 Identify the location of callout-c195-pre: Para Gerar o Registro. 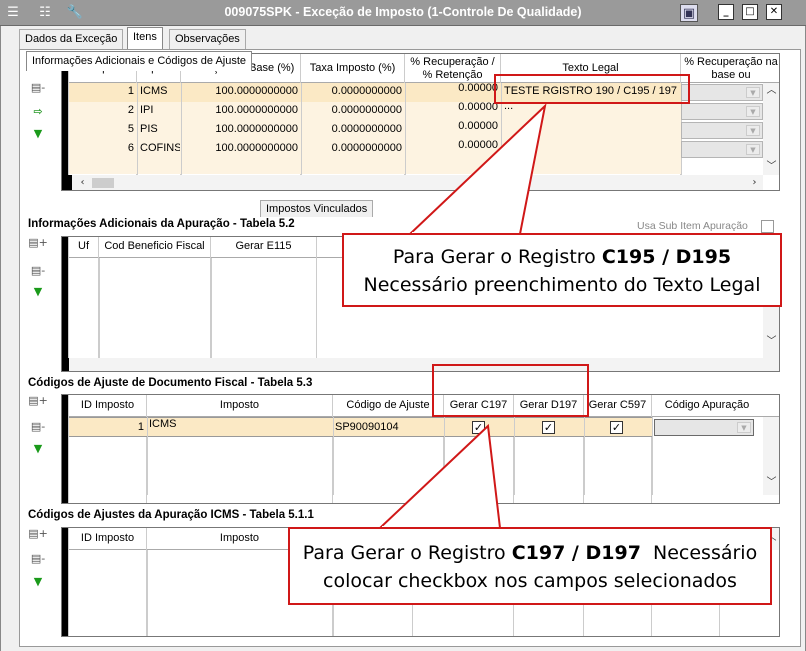
(497, 257).